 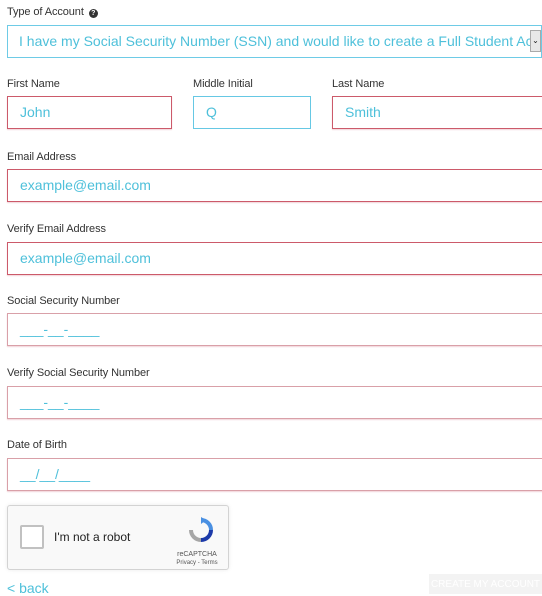 I want to click on chevron-down-icon: ⌄, so click(x=535, y=41).